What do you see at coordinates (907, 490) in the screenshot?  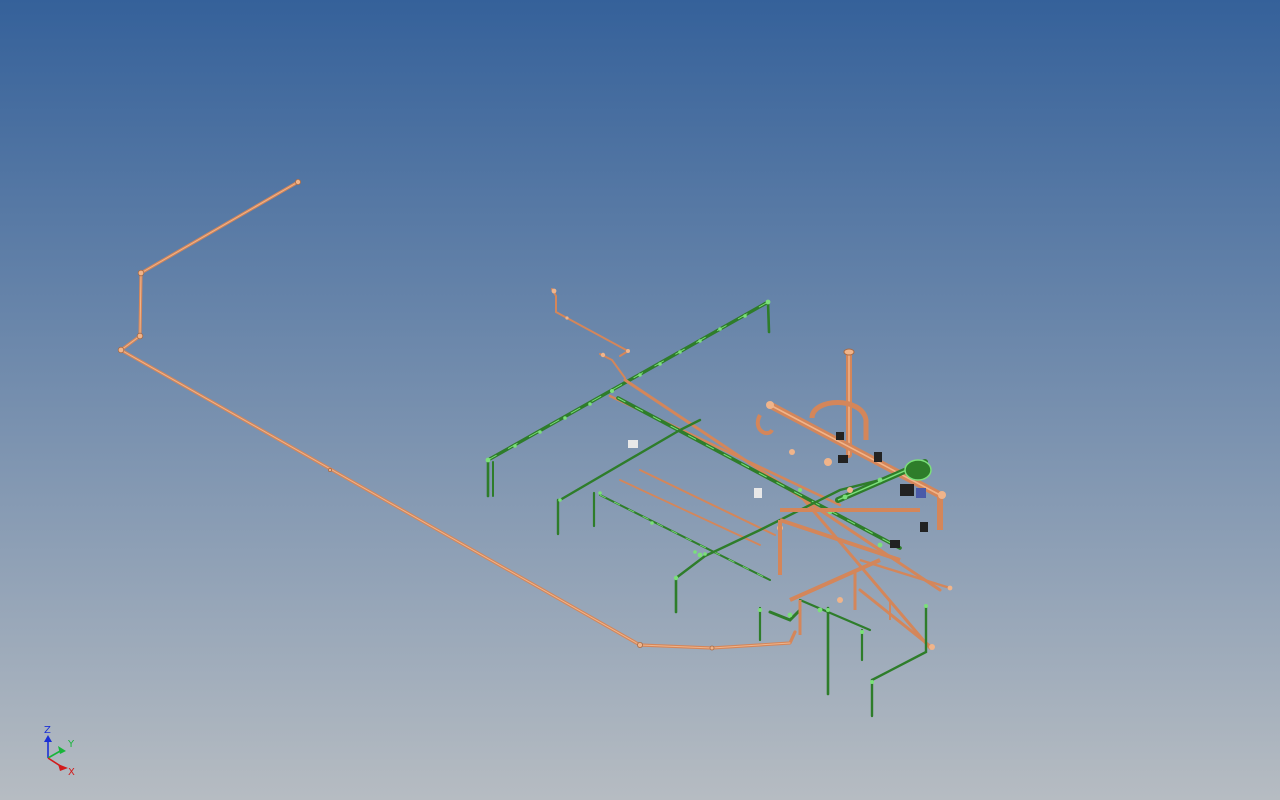 I see `valve-icon` at bounding box center [907, 490].